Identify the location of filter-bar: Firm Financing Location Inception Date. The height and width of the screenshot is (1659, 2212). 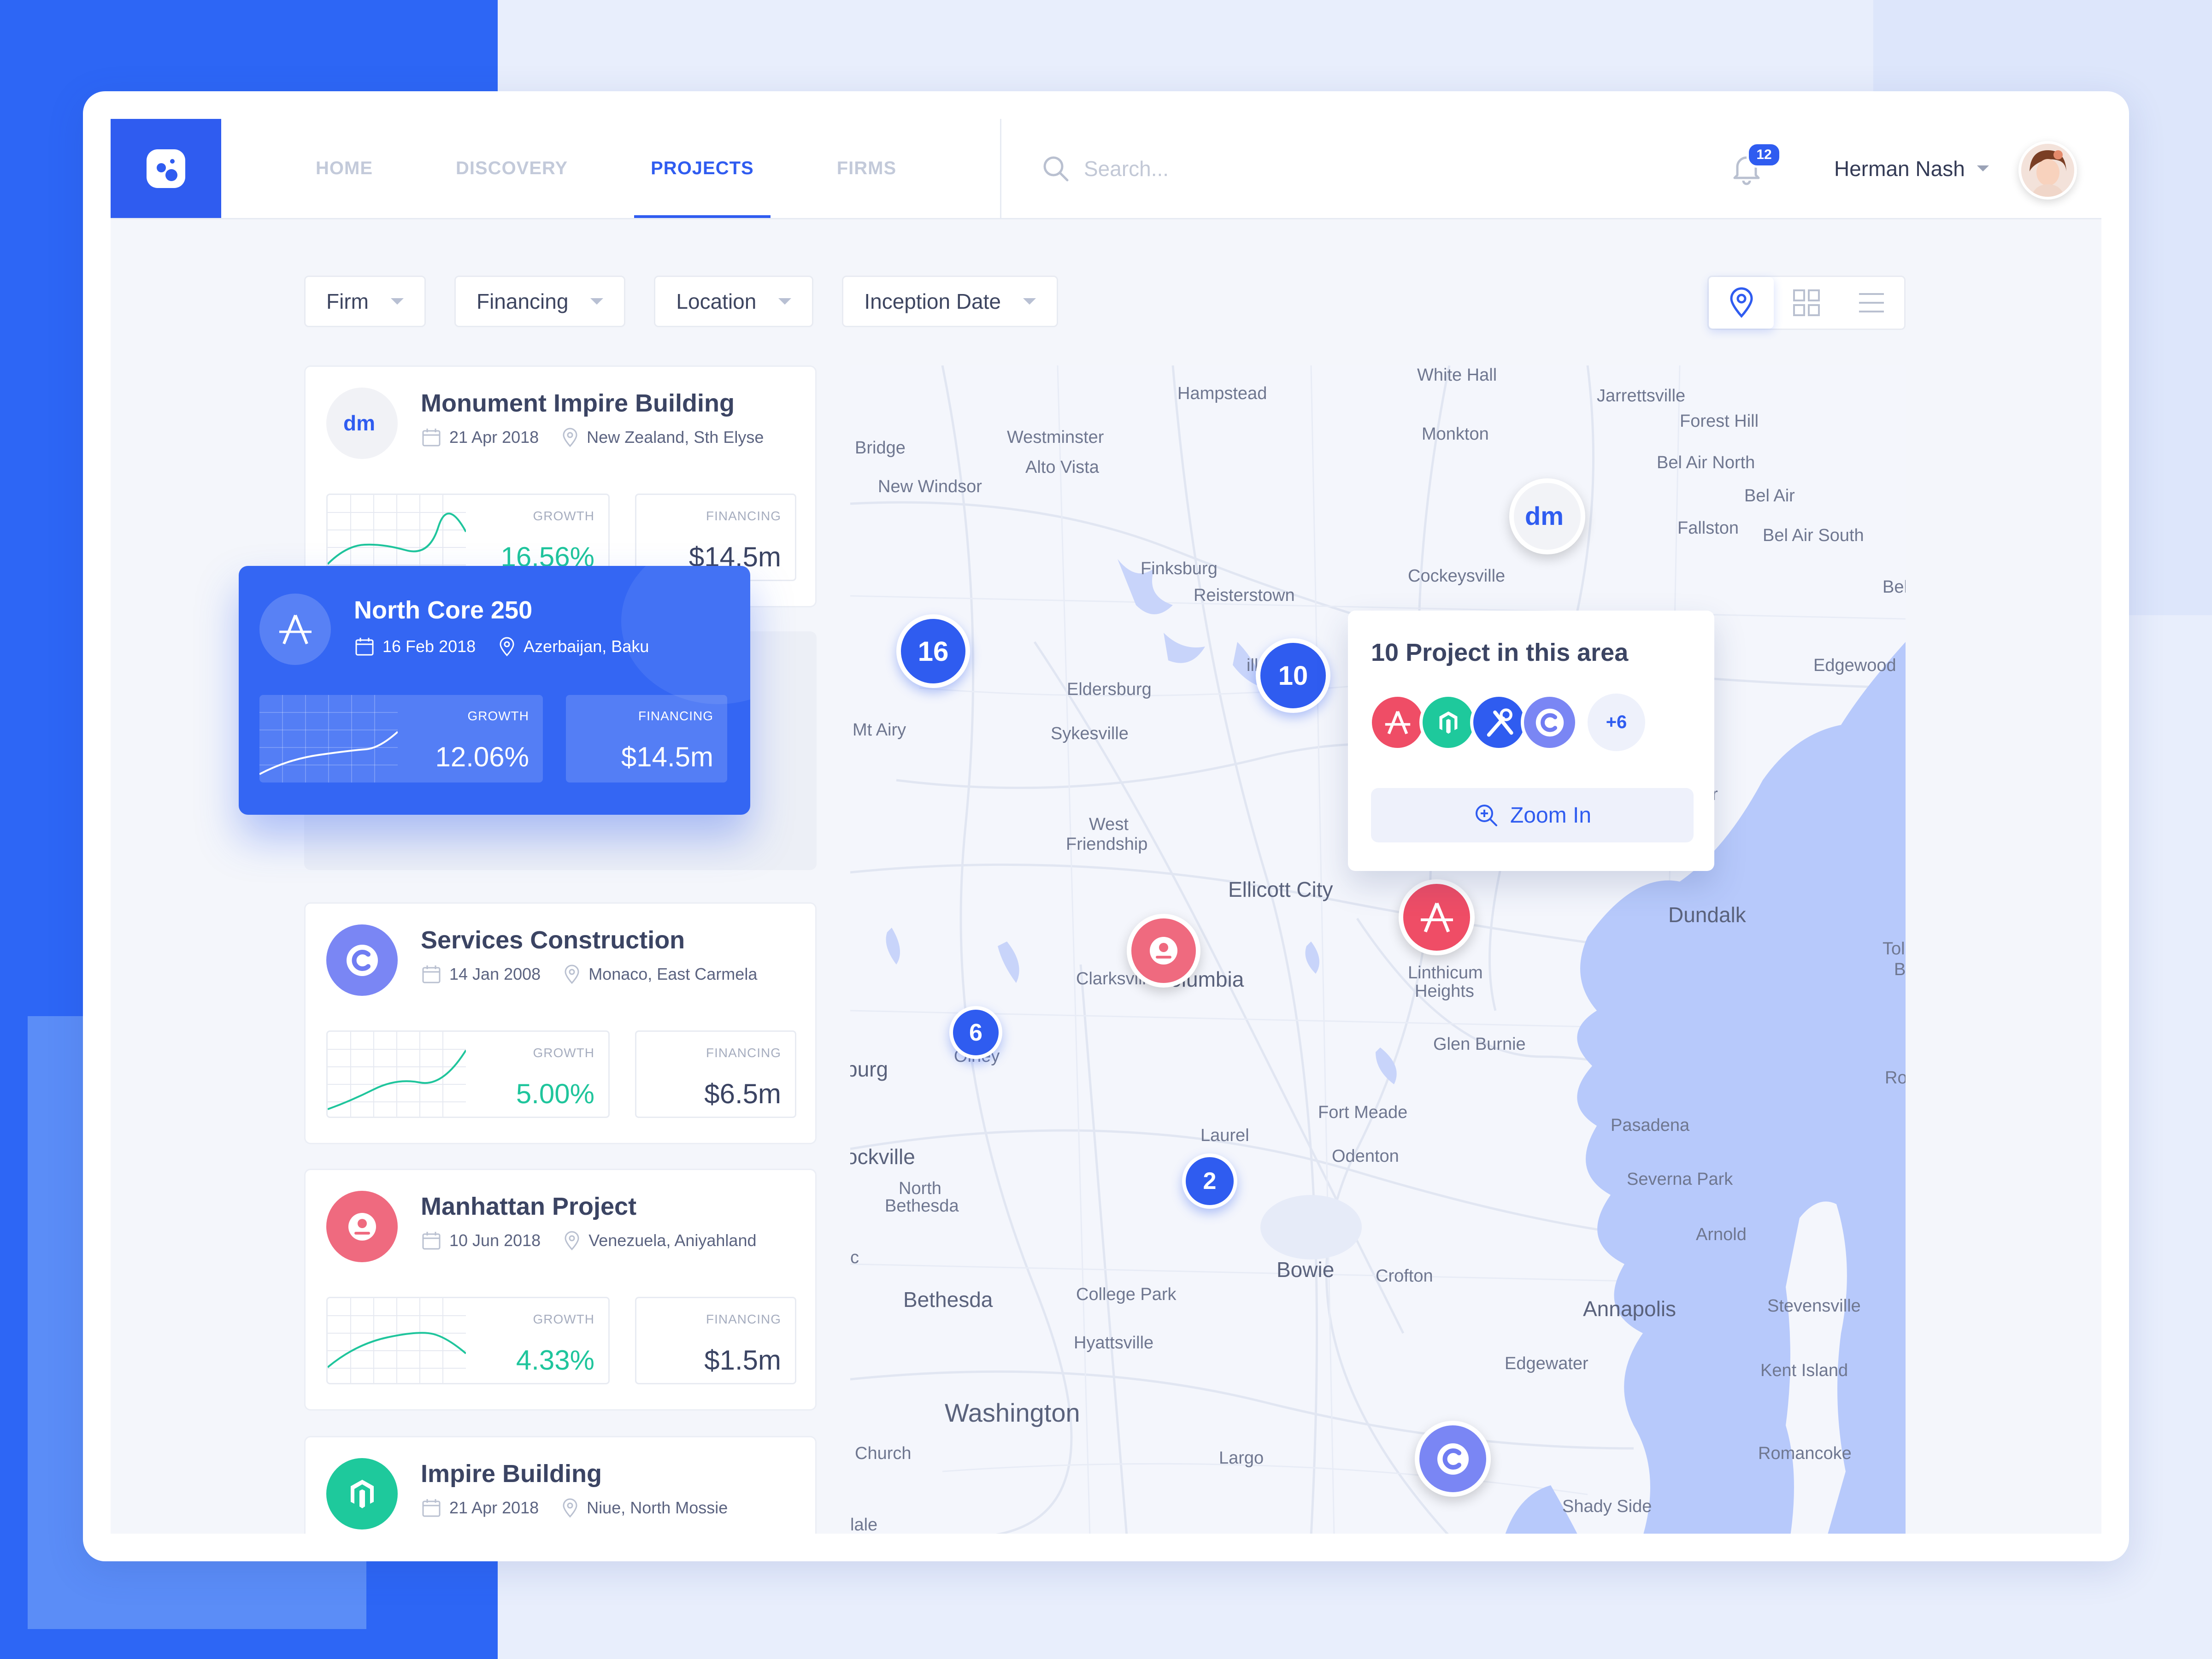
(695, 301).